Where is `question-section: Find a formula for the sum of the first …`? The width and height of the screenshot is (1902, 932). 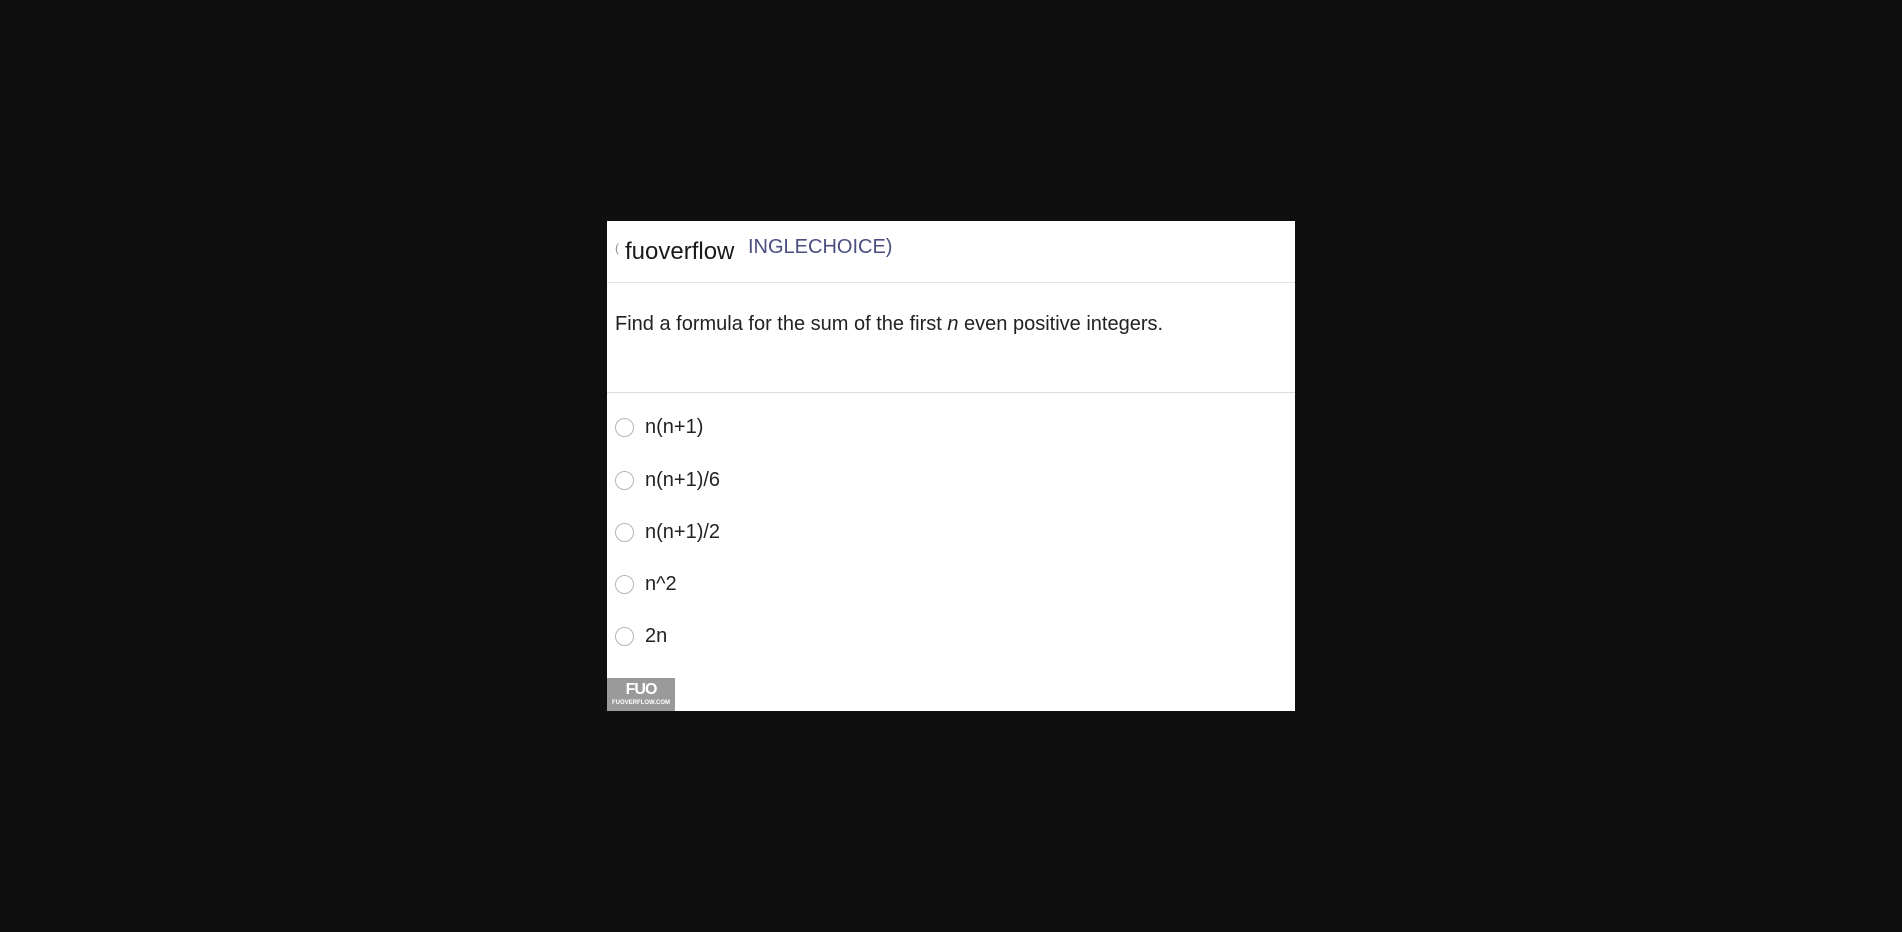
question-section: Find a formula for the sum of the first … is located at coordinates (951, 338).